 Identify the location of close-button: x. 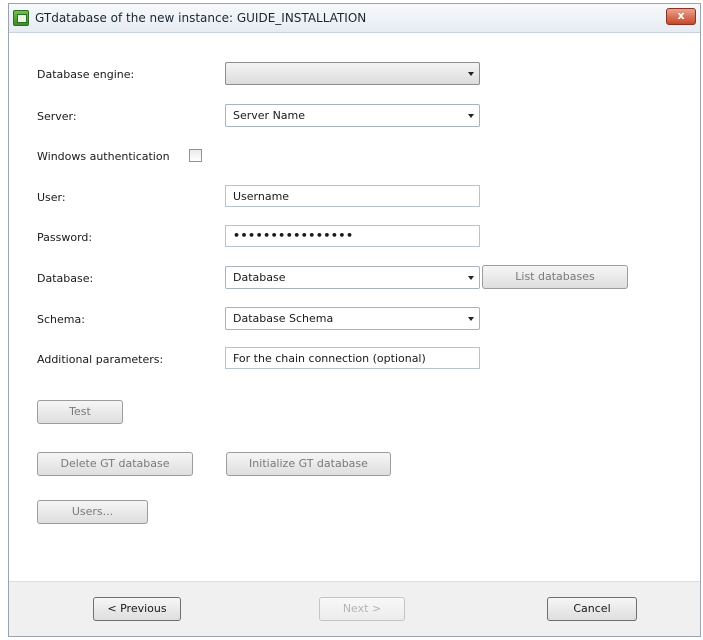
(681, 16).